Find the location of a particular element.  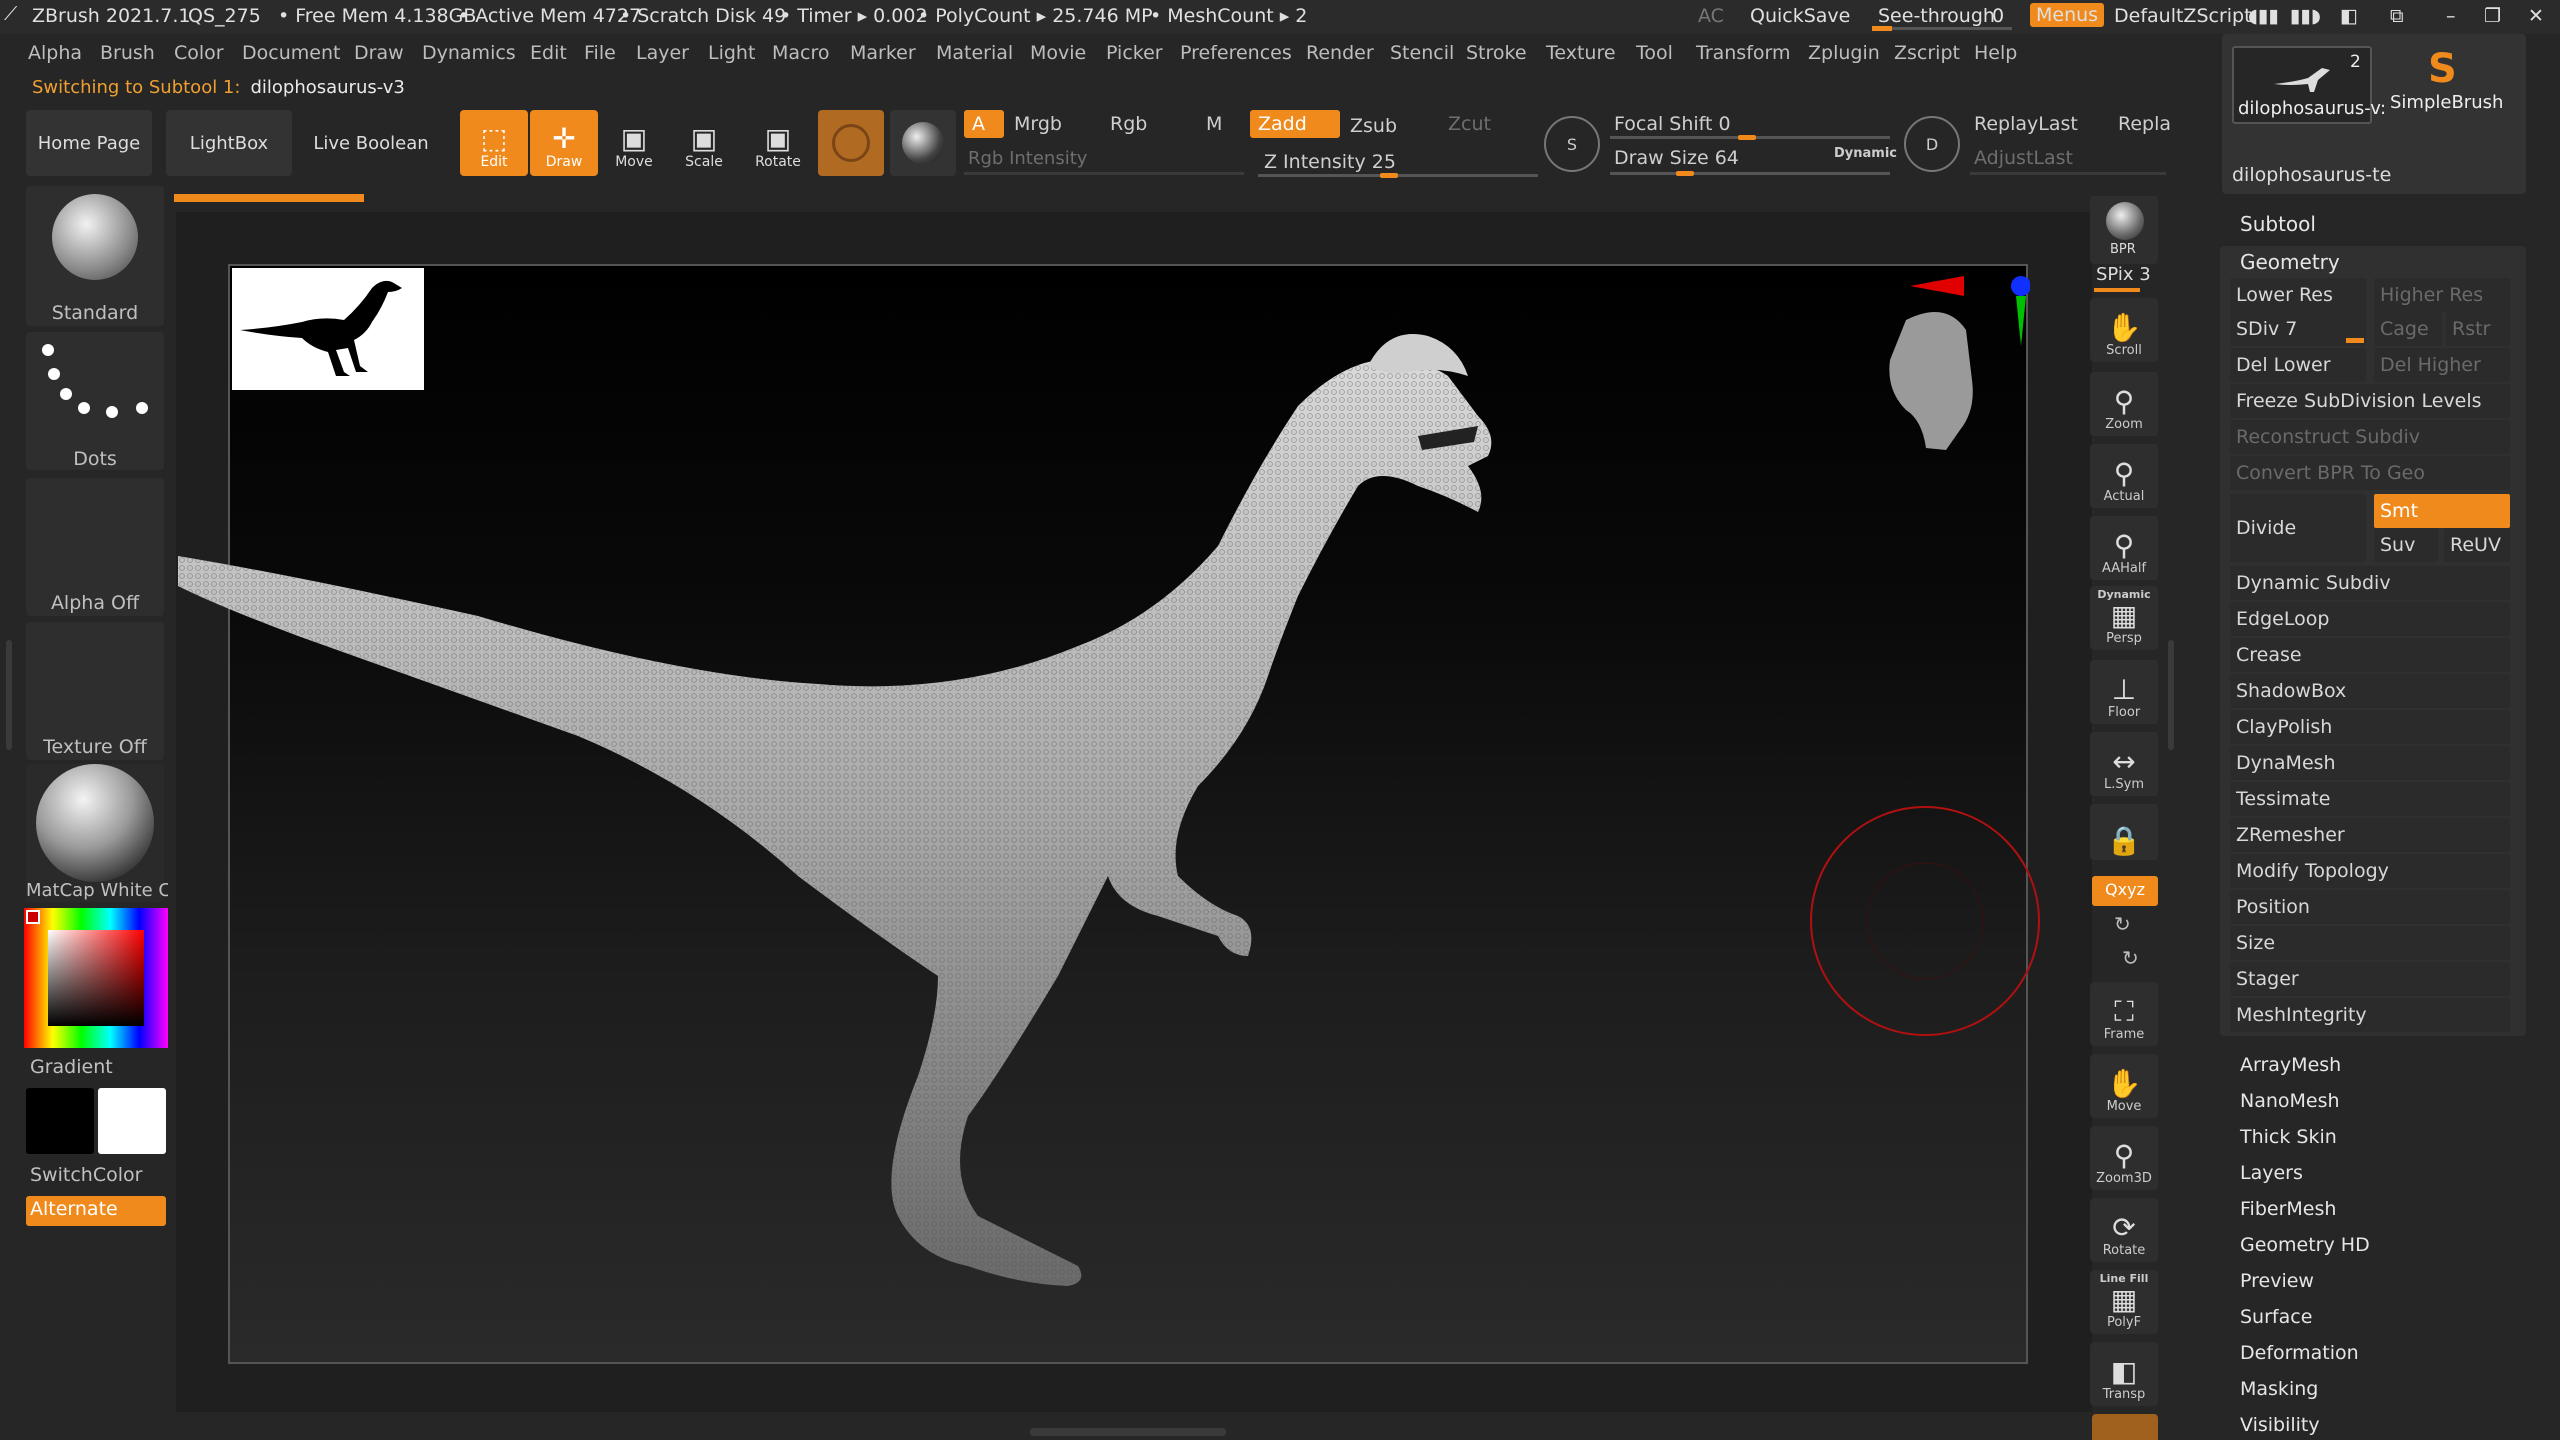

rotate-button: ▣ Rotate is located at coordinates (778, 143).